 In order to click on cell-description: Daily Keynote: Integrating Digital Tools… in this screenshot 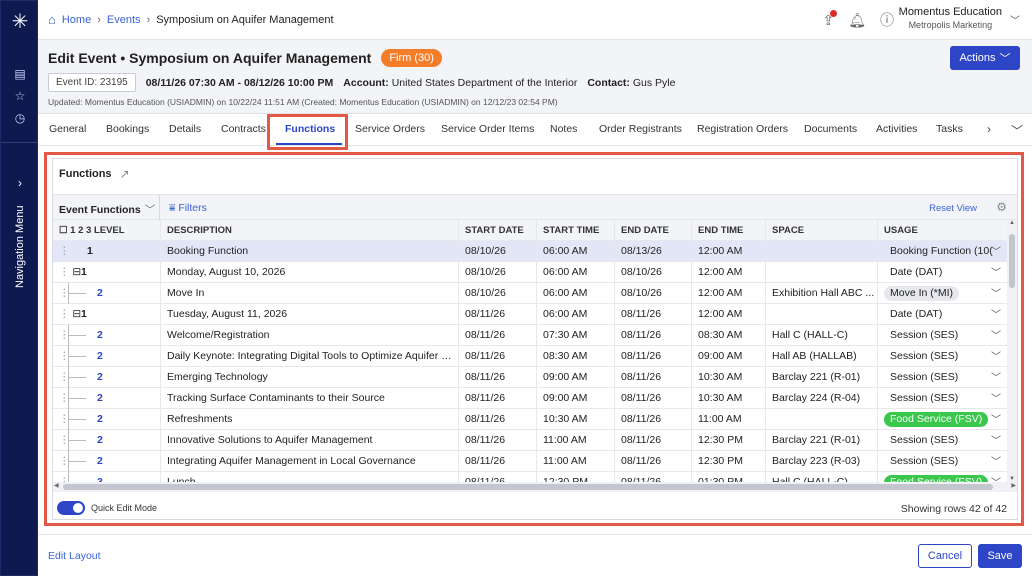, I will do `click(310, 356)`.